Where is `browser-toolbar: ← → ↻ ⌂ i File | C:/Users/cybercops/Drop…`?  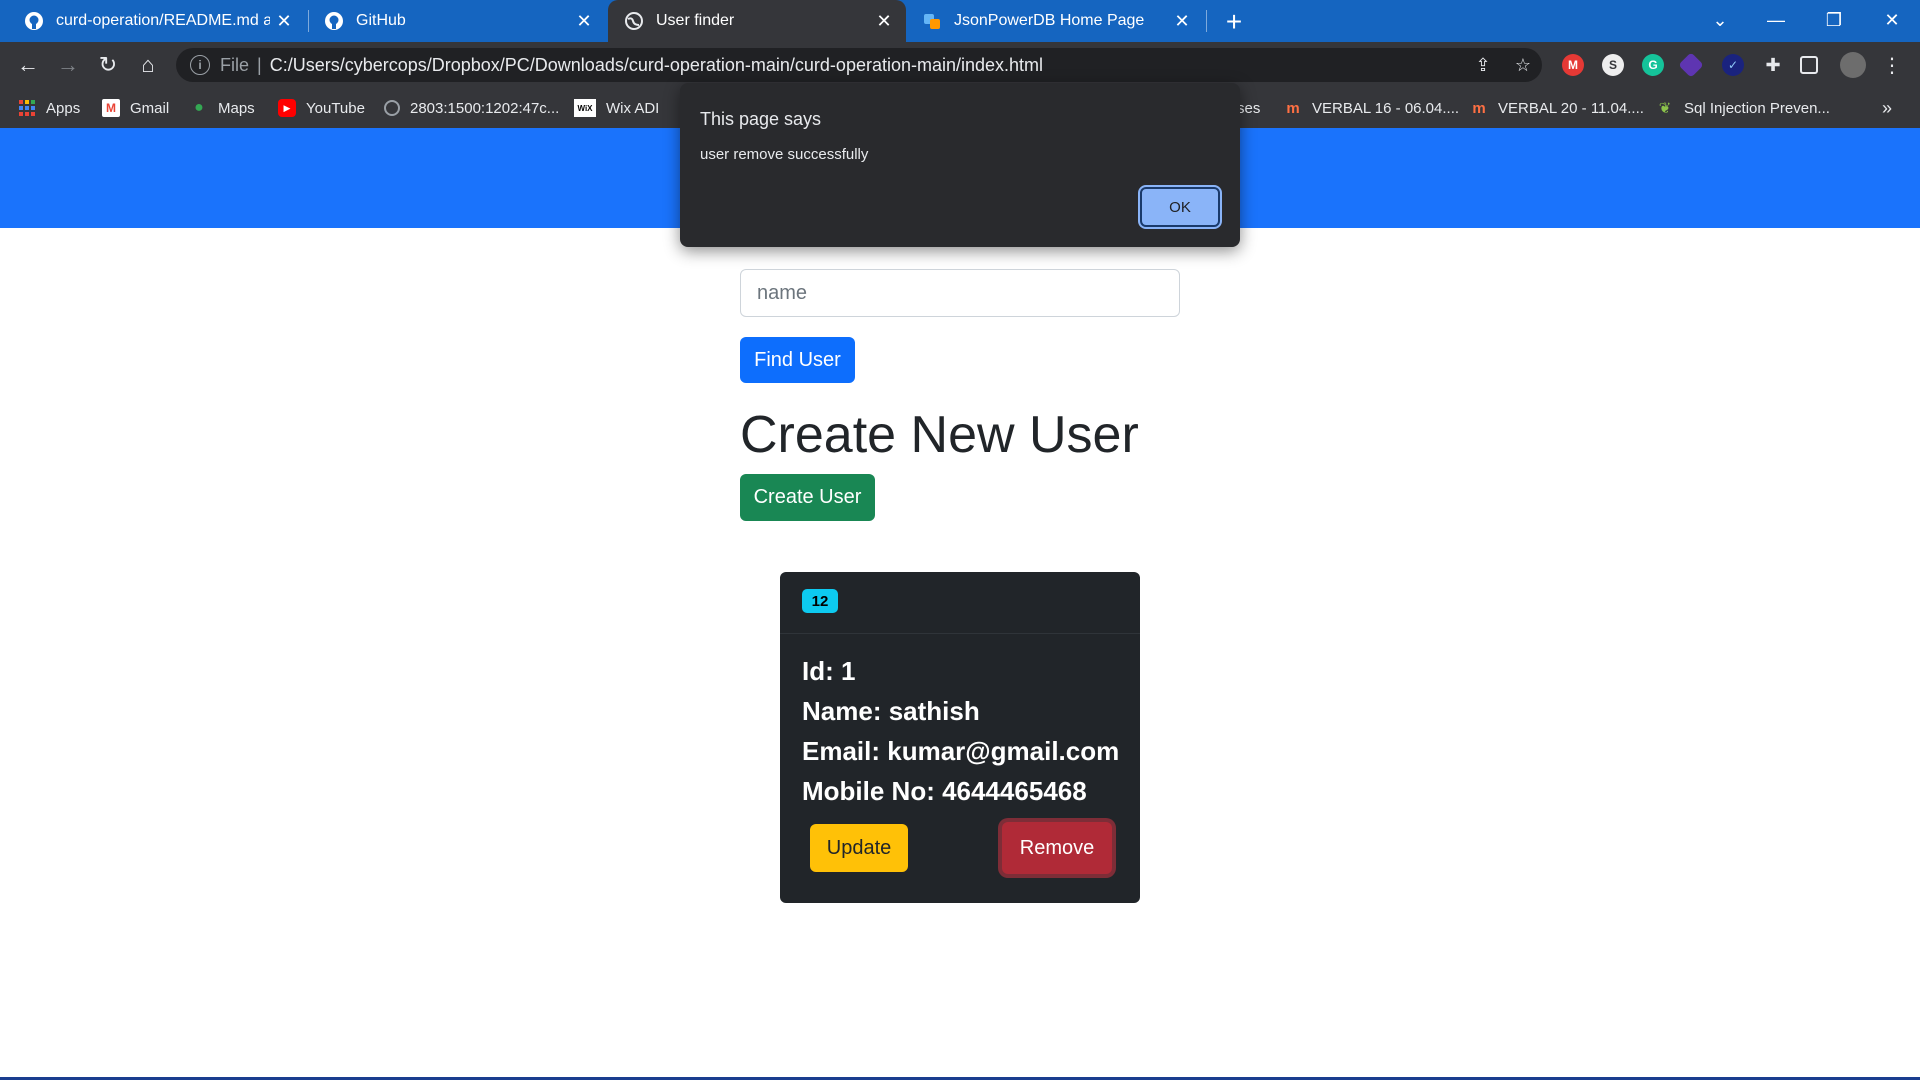
browser-toolbar: ← → ↻ ⌂ i File | C:/Users/cybercops/Drop… is located at coordinates (960, 65).